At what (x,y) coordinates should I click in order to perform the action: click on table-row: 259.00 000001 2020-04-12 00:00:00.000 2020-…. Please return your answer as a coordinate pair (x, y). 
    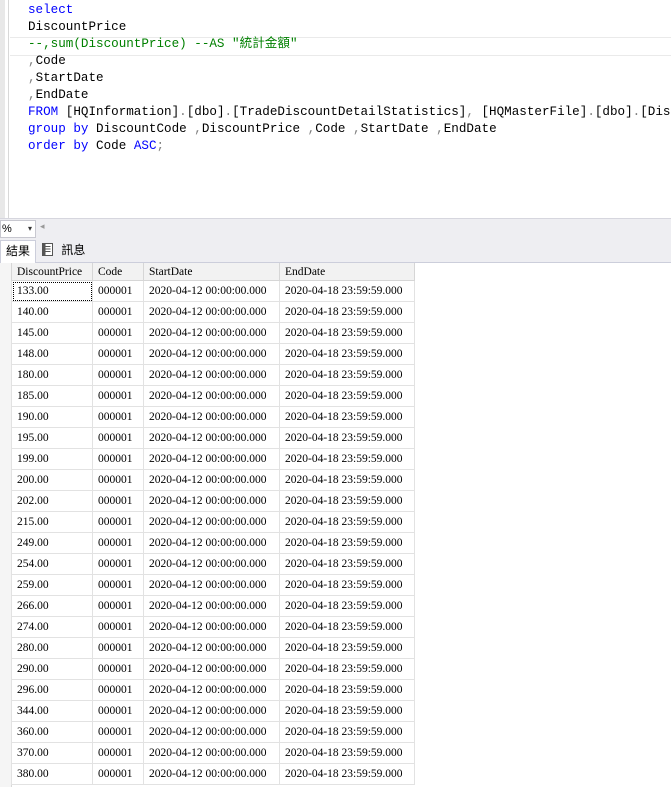
    Looking at the image, I should click on (213, 585).